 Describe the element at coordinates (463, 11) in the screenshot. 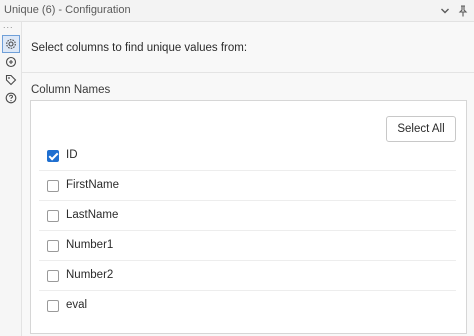

I see `pin-icon` at that location.